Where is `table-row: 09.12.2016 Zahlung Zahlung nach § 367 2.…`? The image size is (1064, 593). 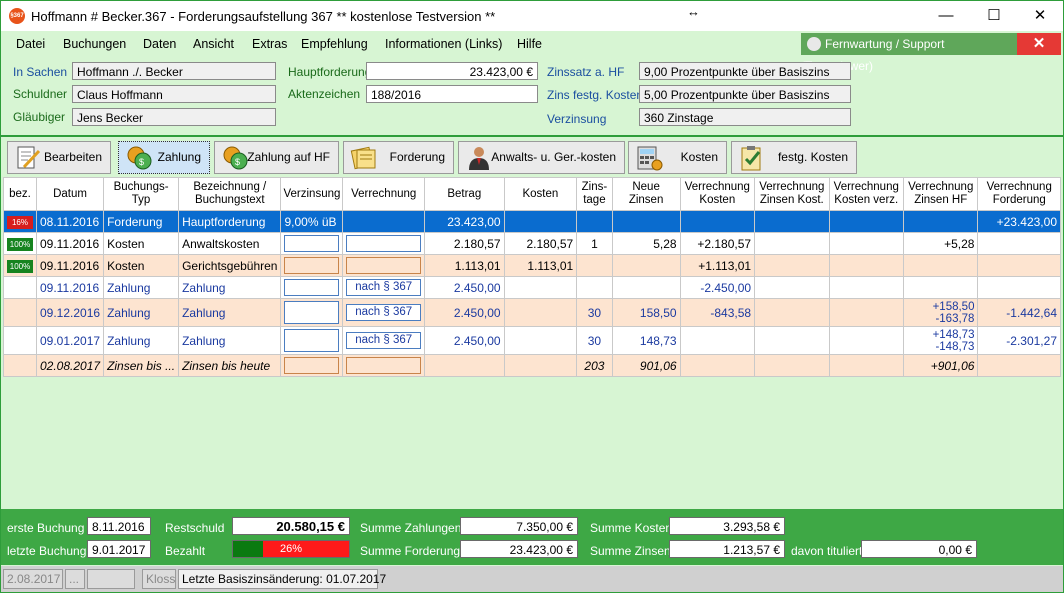
table-row: 09.12.2016 Zahlung Zahlung nach § 367 2.… is located at coordinates (532, 312).